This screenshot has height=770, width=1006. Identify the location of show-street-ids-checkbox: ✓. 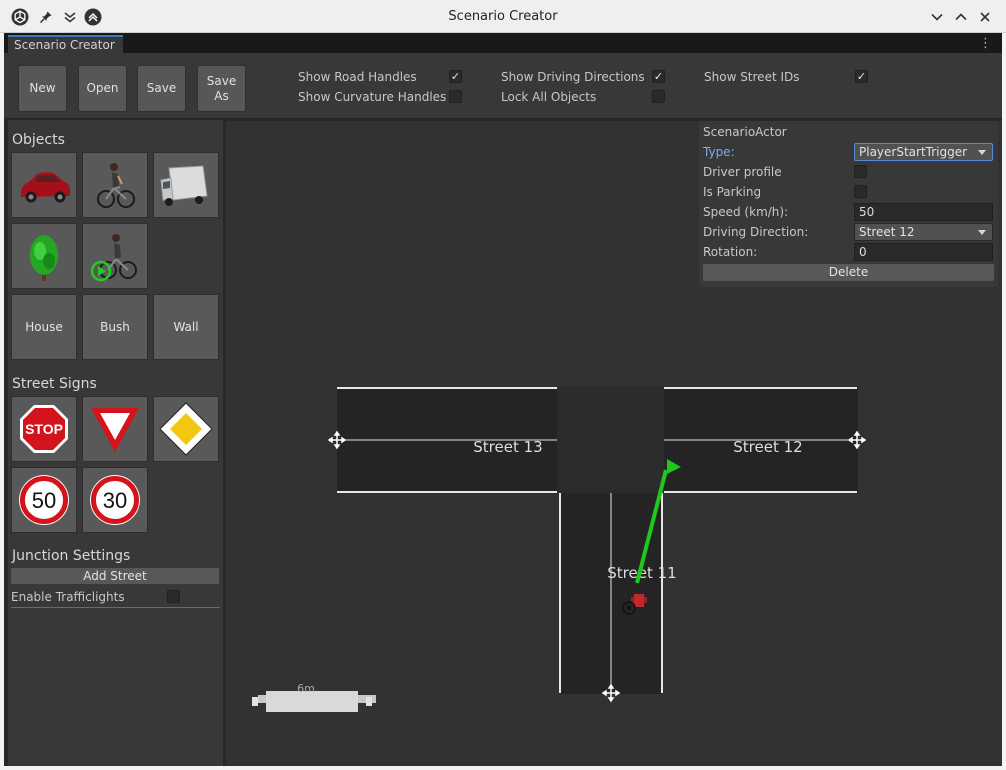
(861, 76).